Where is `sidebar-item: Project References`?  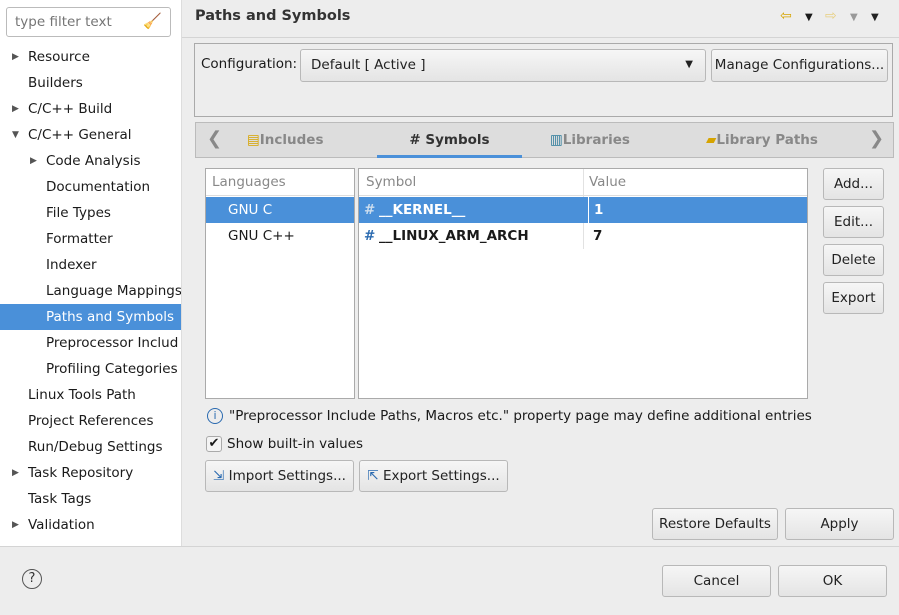 sidebar-item: Project References is located at coordinates (90, 421).